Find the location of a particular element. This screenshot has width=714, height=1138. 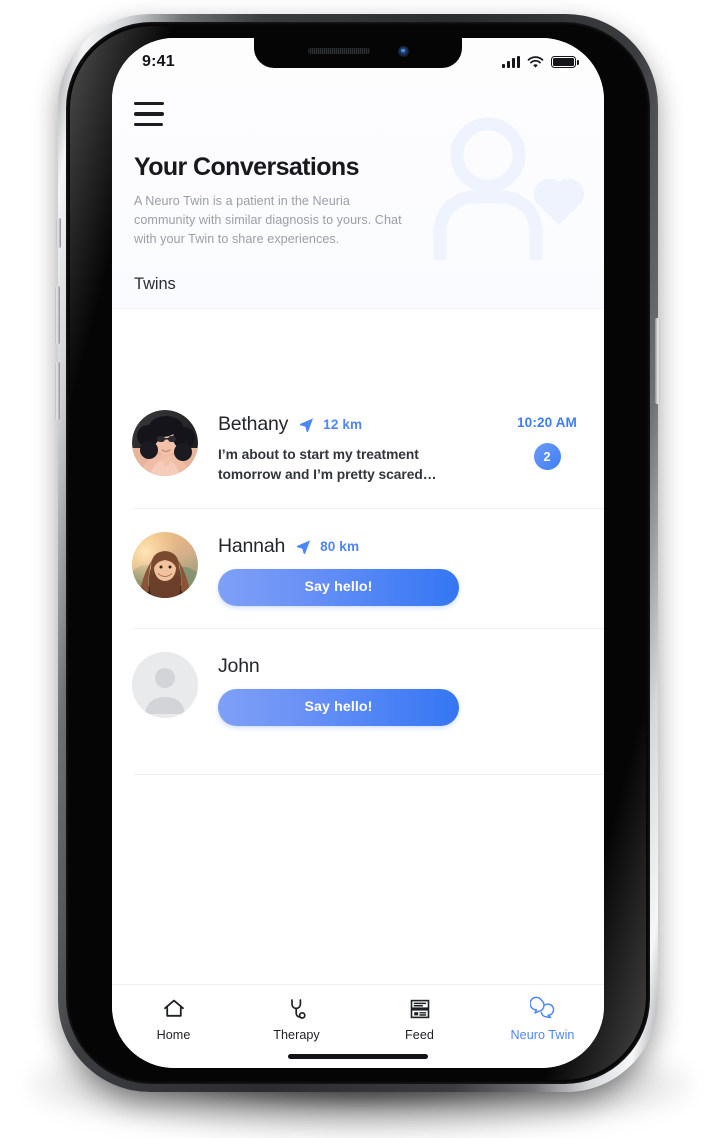

chat-bubbles-icon is located at coordinates (541, 1007).